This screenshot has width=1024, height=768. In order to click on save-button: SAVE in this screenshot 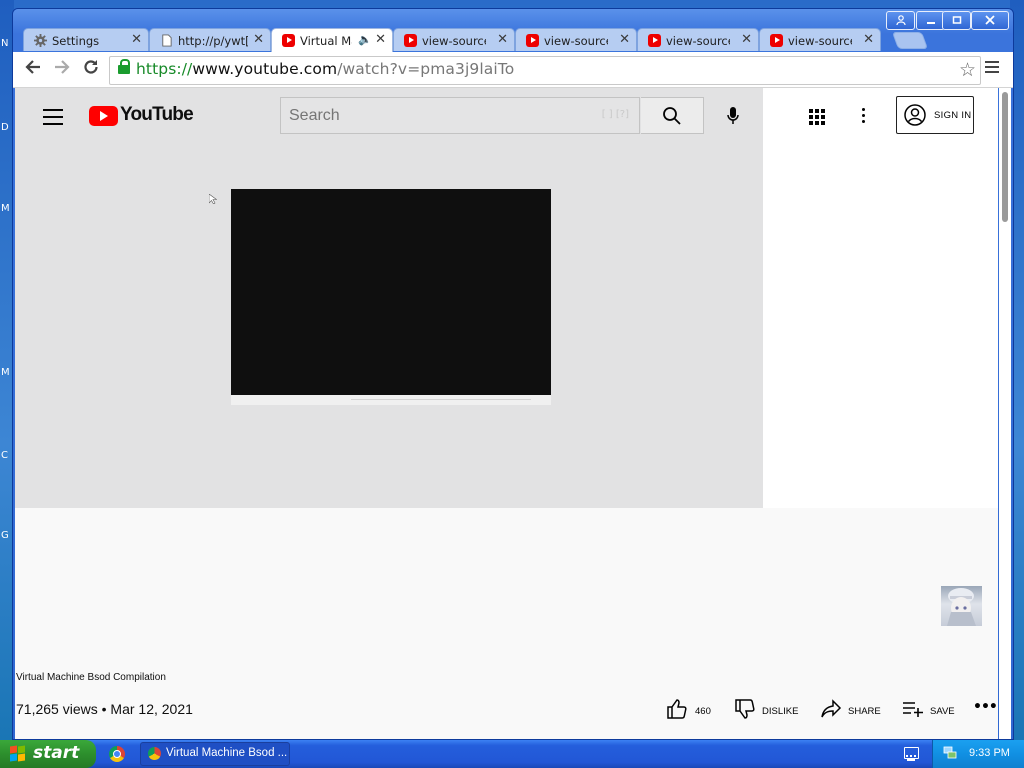, I will do `click(932, 709)`.